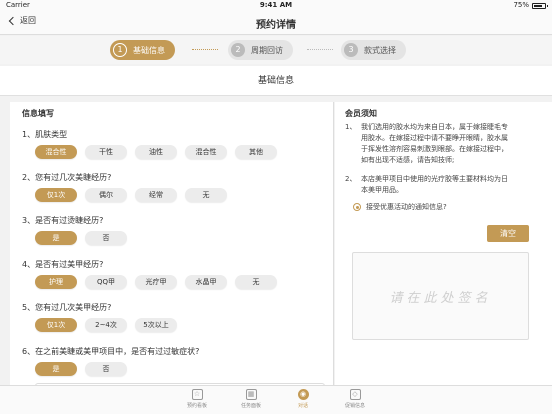 This screenshot has height=414, width=552. I want to click on options-lash-count: 仅1次 偶尔 经常 无, so click(131, 195).